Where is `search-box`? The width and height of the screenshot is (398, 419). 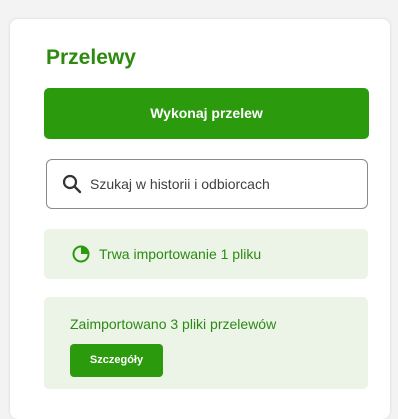 search-box is located at coordinates (207, 184).